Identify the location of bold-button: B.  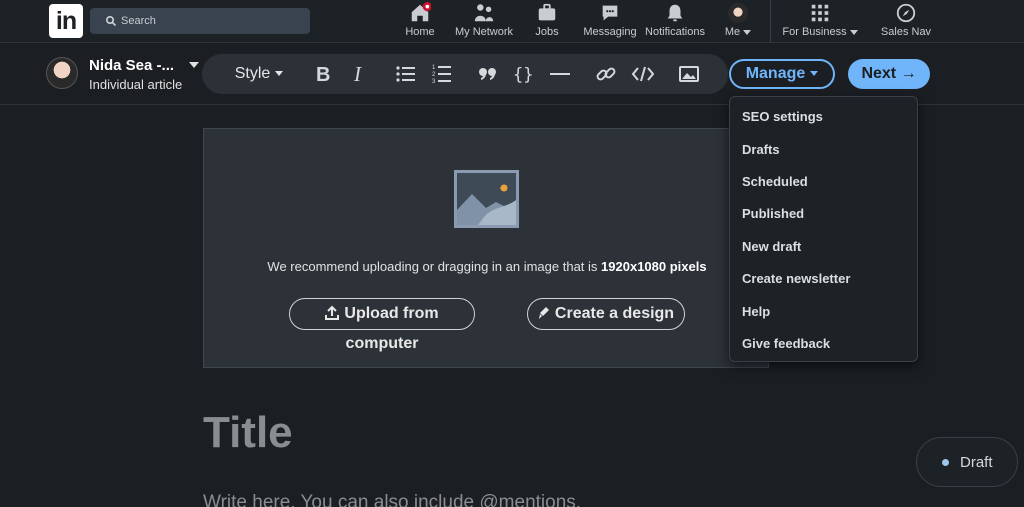
(323, 74).